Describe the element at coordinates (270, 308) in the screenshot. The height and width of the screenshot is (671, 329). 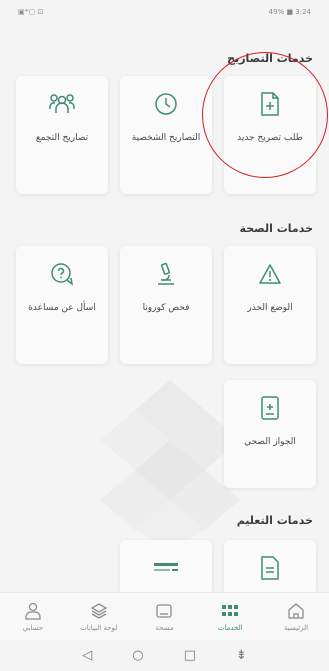
I see `card-label: الوضع الحذر` at that location.